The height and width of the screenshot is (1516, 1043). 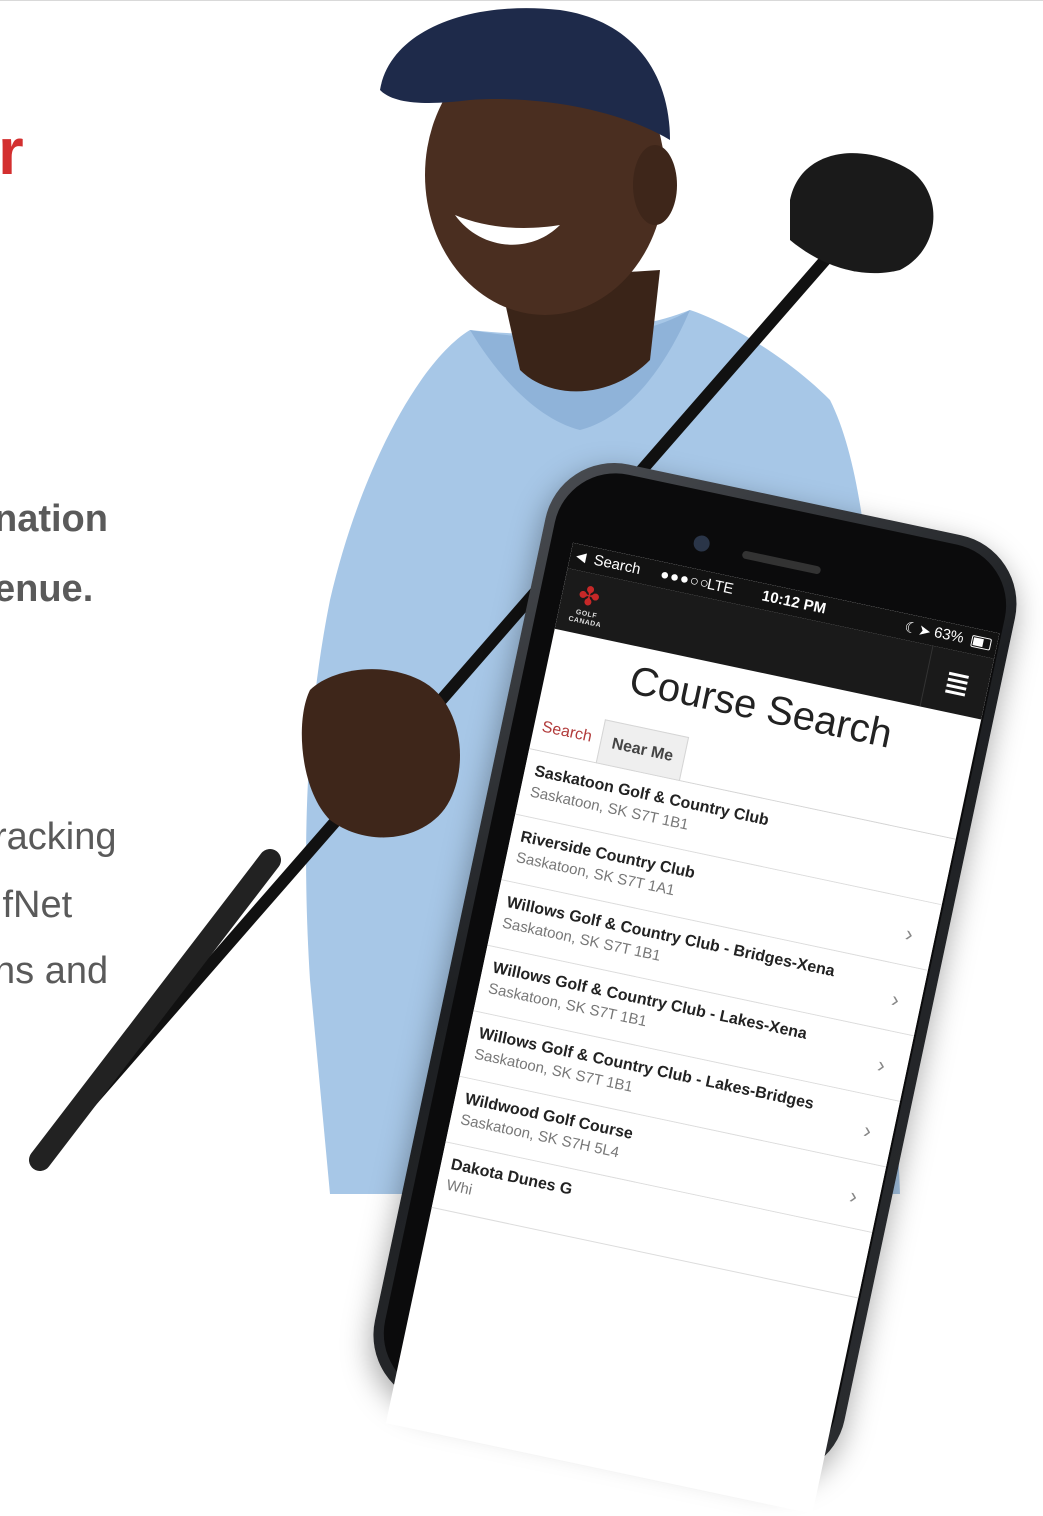 What do you see at coordinates (12, 151) in the screenshot?
I see `headline-fragment: r` at bounding box center [12, 151].